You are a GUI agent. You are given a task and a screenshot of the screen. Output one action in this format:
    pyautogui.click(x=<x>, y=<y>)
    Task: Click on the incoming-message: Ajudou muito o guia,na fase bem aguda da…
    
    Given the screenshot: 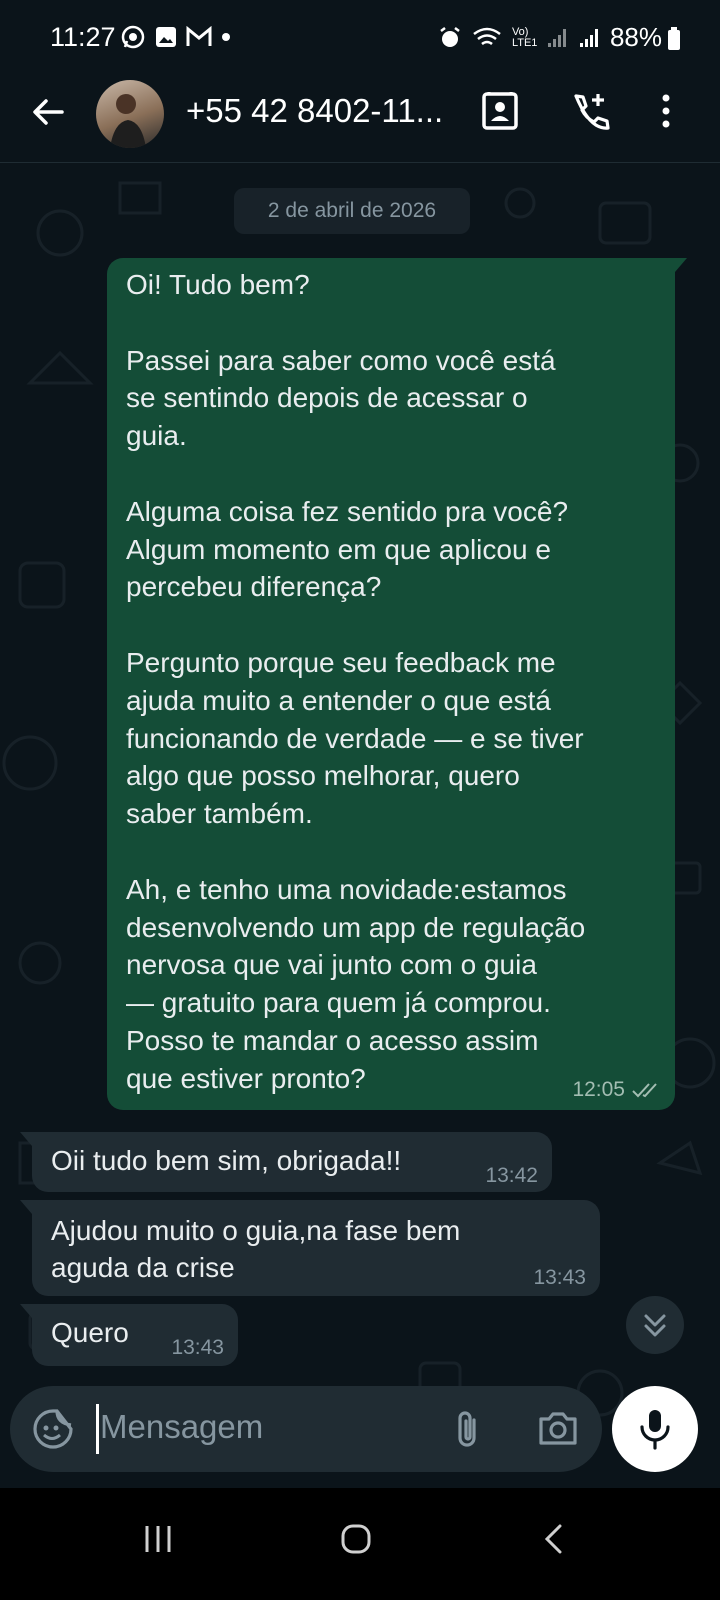 What is the action you would take?
    pyautogui.click(x=310, y=1248)
    